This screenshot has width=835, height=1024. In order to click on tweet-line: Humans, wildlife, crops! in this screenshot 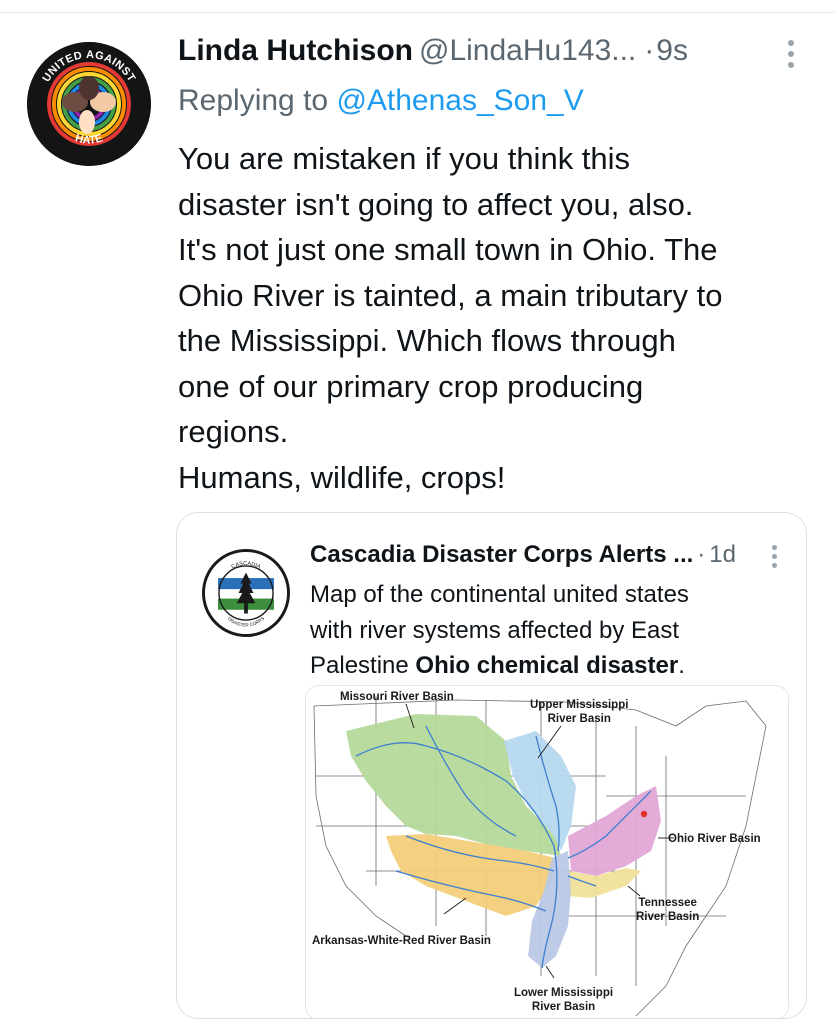, I will do `click(342, 477)`.